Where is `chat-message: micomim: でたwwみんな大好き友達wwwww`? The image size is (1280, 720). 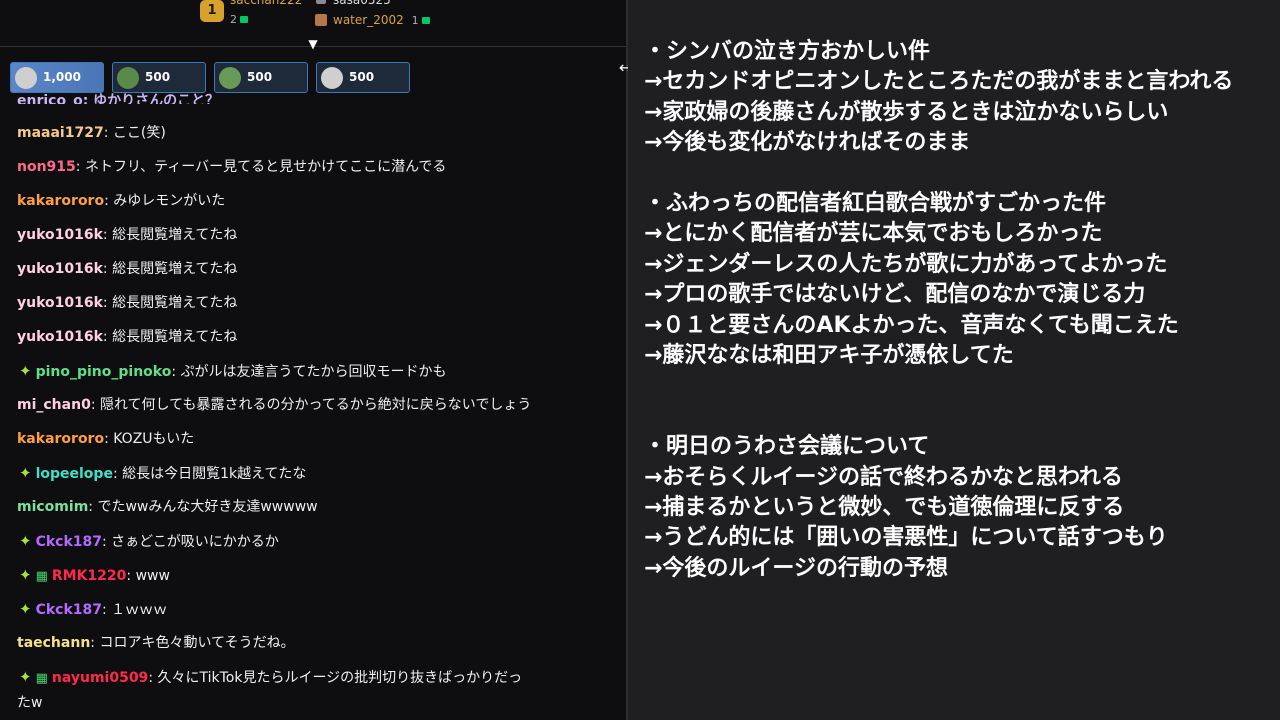 chat-message: micomim: でたwwみんな大好き友達wwwww is located at coordinates (316, 507).